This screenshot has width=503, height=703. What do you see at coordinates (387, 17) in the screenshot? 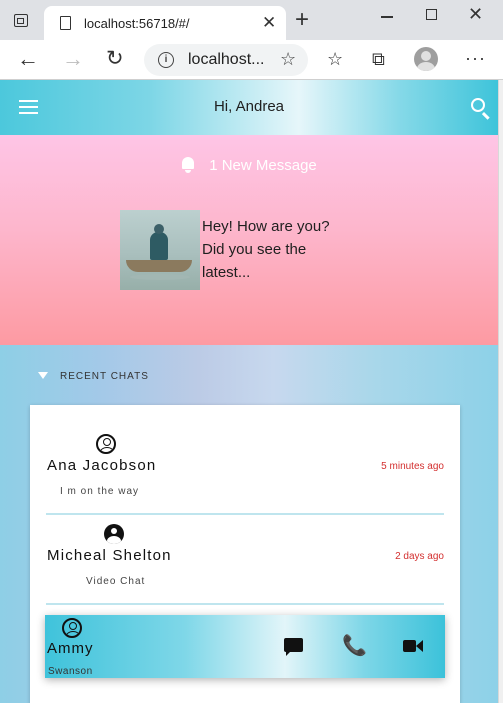
I see `minimize-icon` at bounding box center [387, 17].